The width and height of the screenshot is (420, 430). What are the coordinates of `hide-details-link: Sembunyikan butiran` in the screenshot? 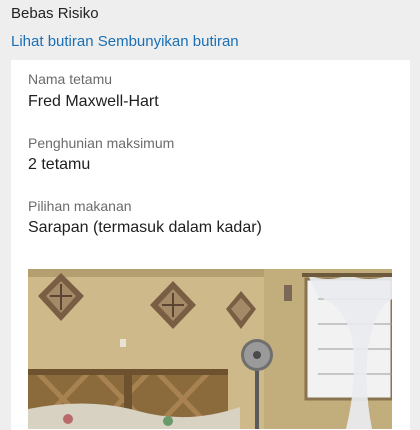 It's located at (168, 41).